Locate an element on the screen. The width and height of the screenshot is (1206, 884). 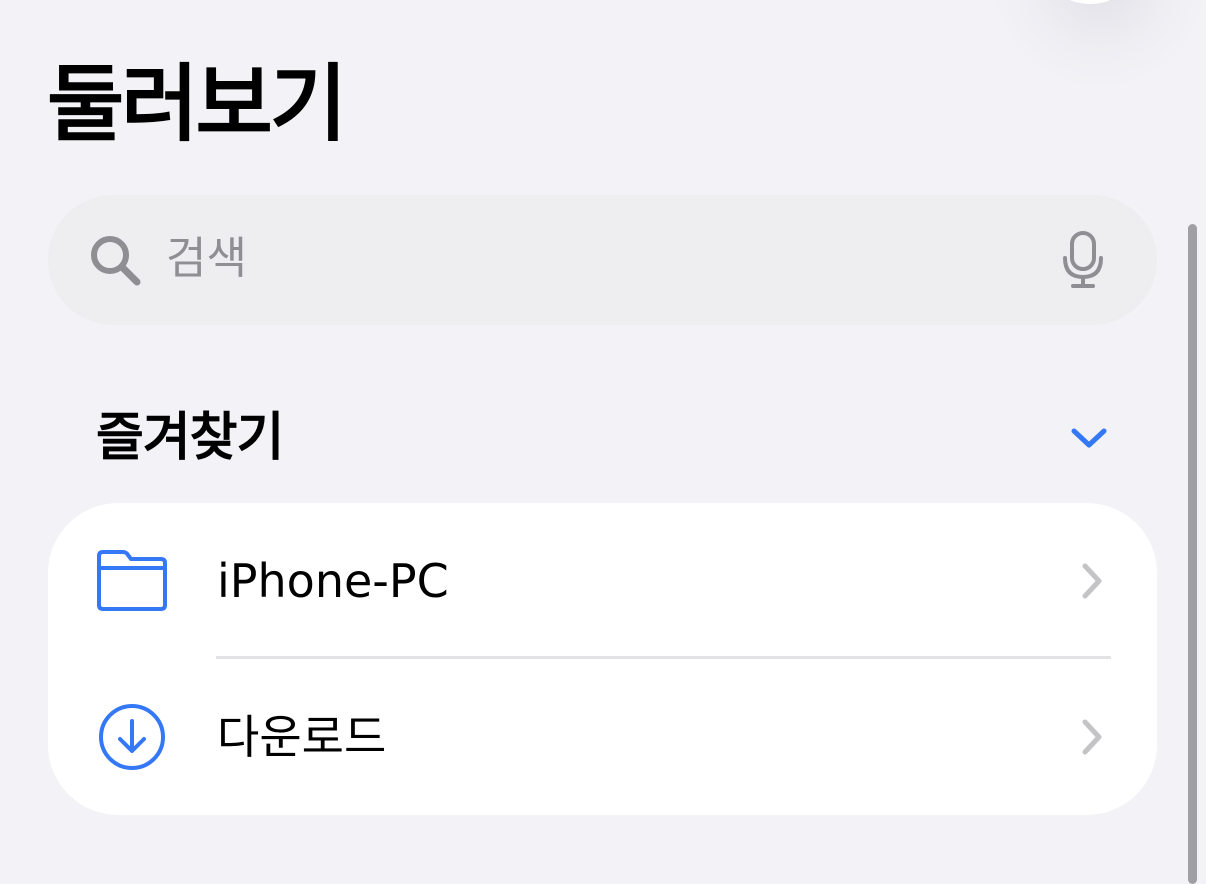
top-right-control-shadow is located at coordinates (1098, 45).